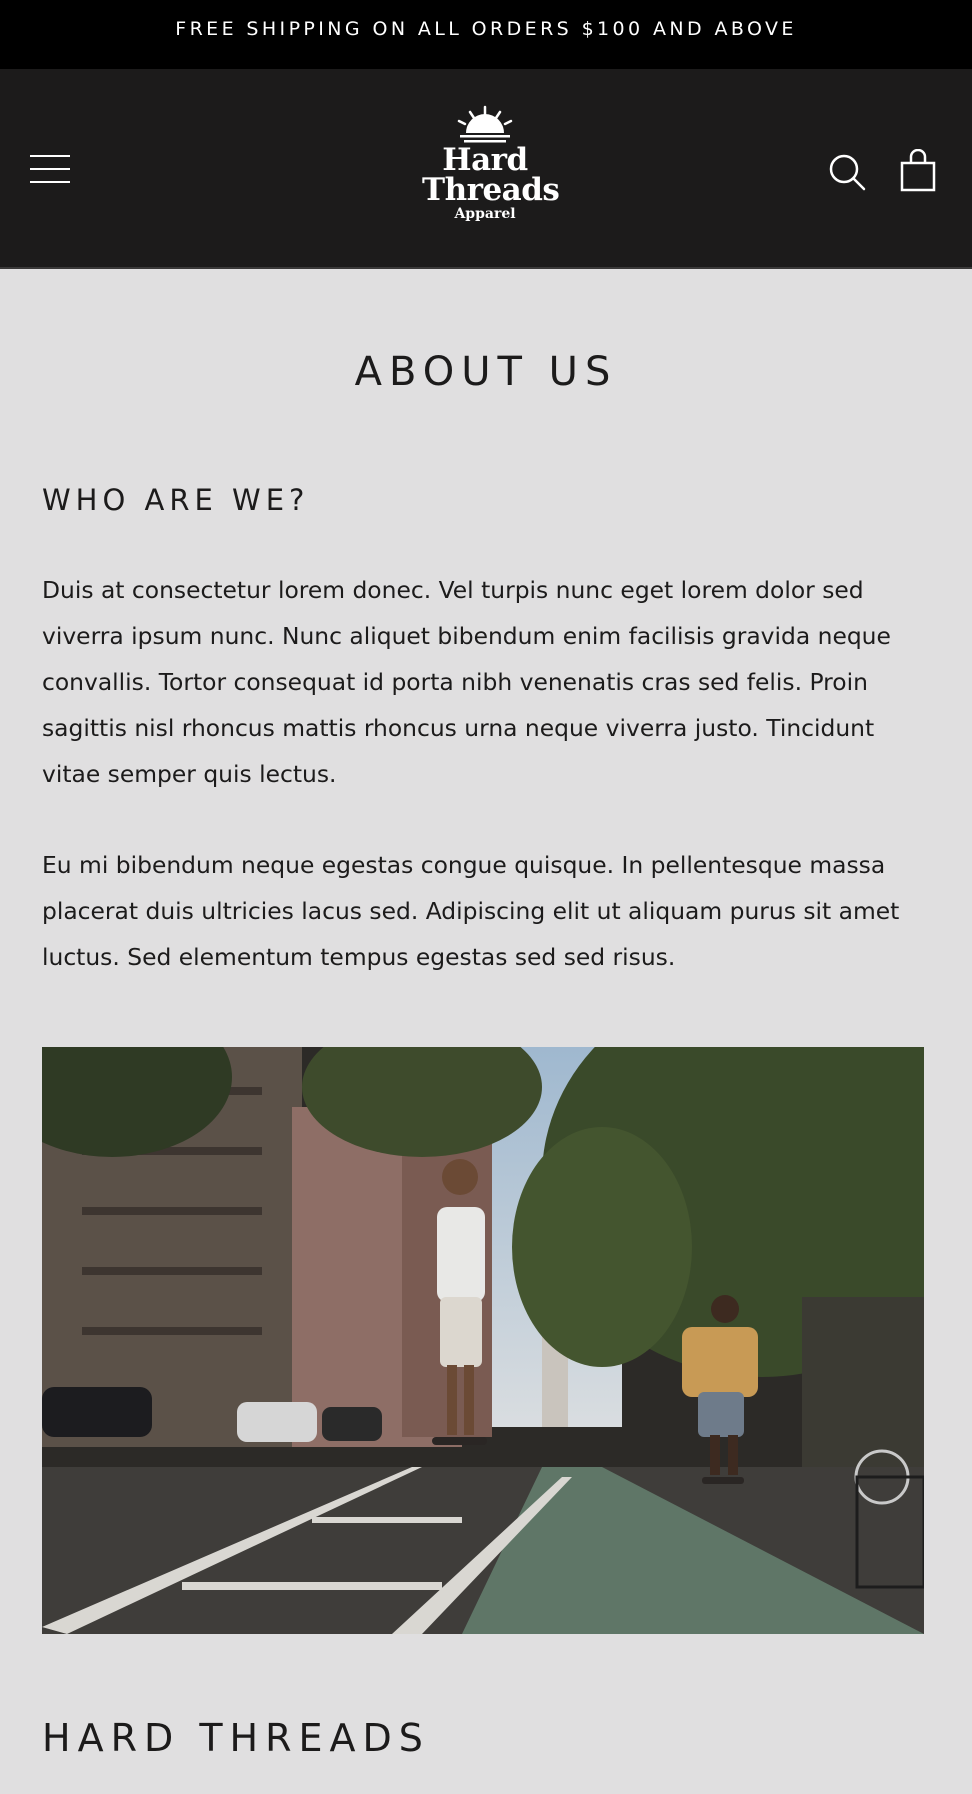  Describe the element at coordinates (50, 170) in the screenshot. I see `hamburger-menu-icon` at that location.